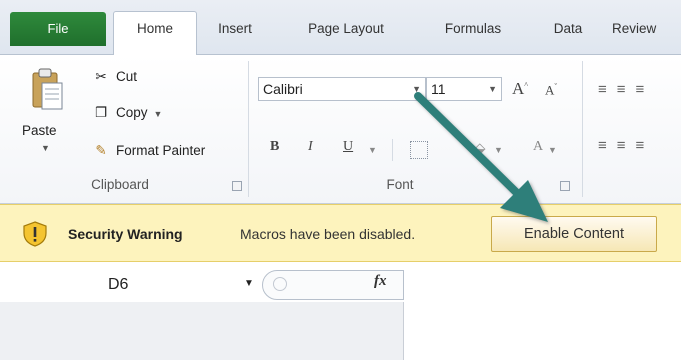 The width and height of the screenshot is (681, 360). Describe the element at coordinates (342, 89) in the screenshot. I see `font-name-combobox: Calibri ▼` at that location.